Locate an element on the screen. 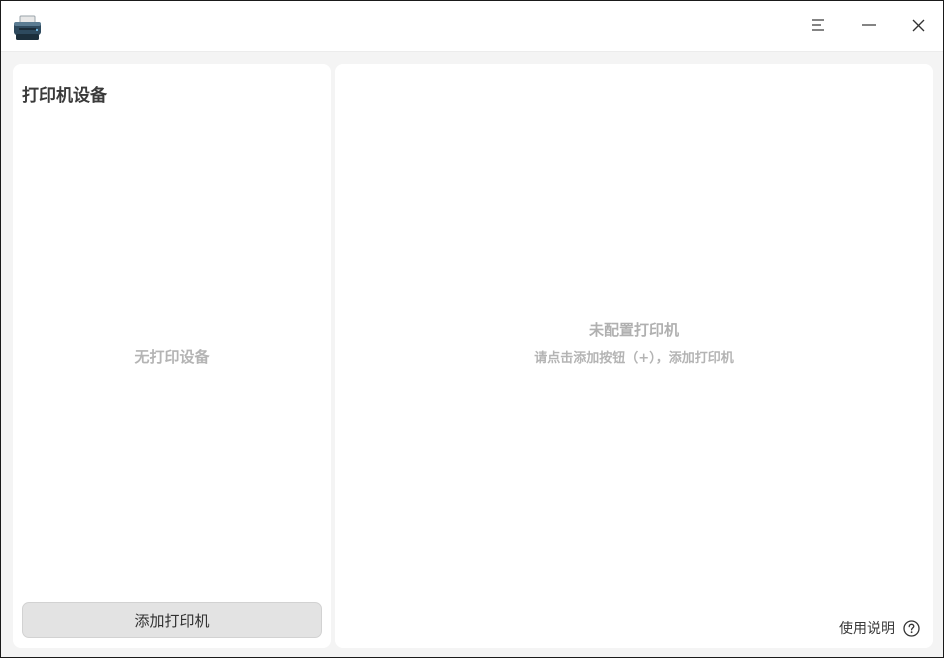 The width and height of the screenshot is (944, 658). printer-icon is located at coordinates (27, 28).